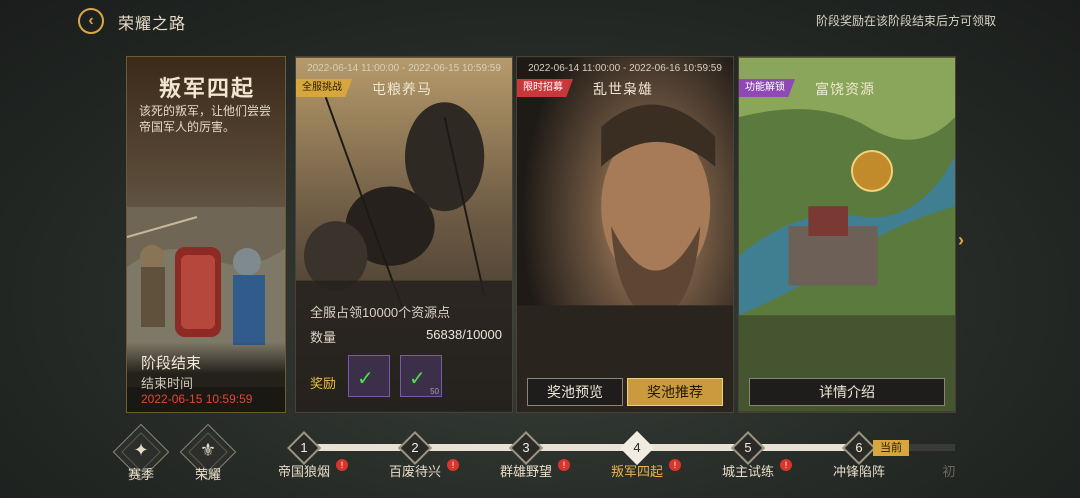 The image size is (1080, 498). I want to click on reward-count: 50, so click(434, 391).